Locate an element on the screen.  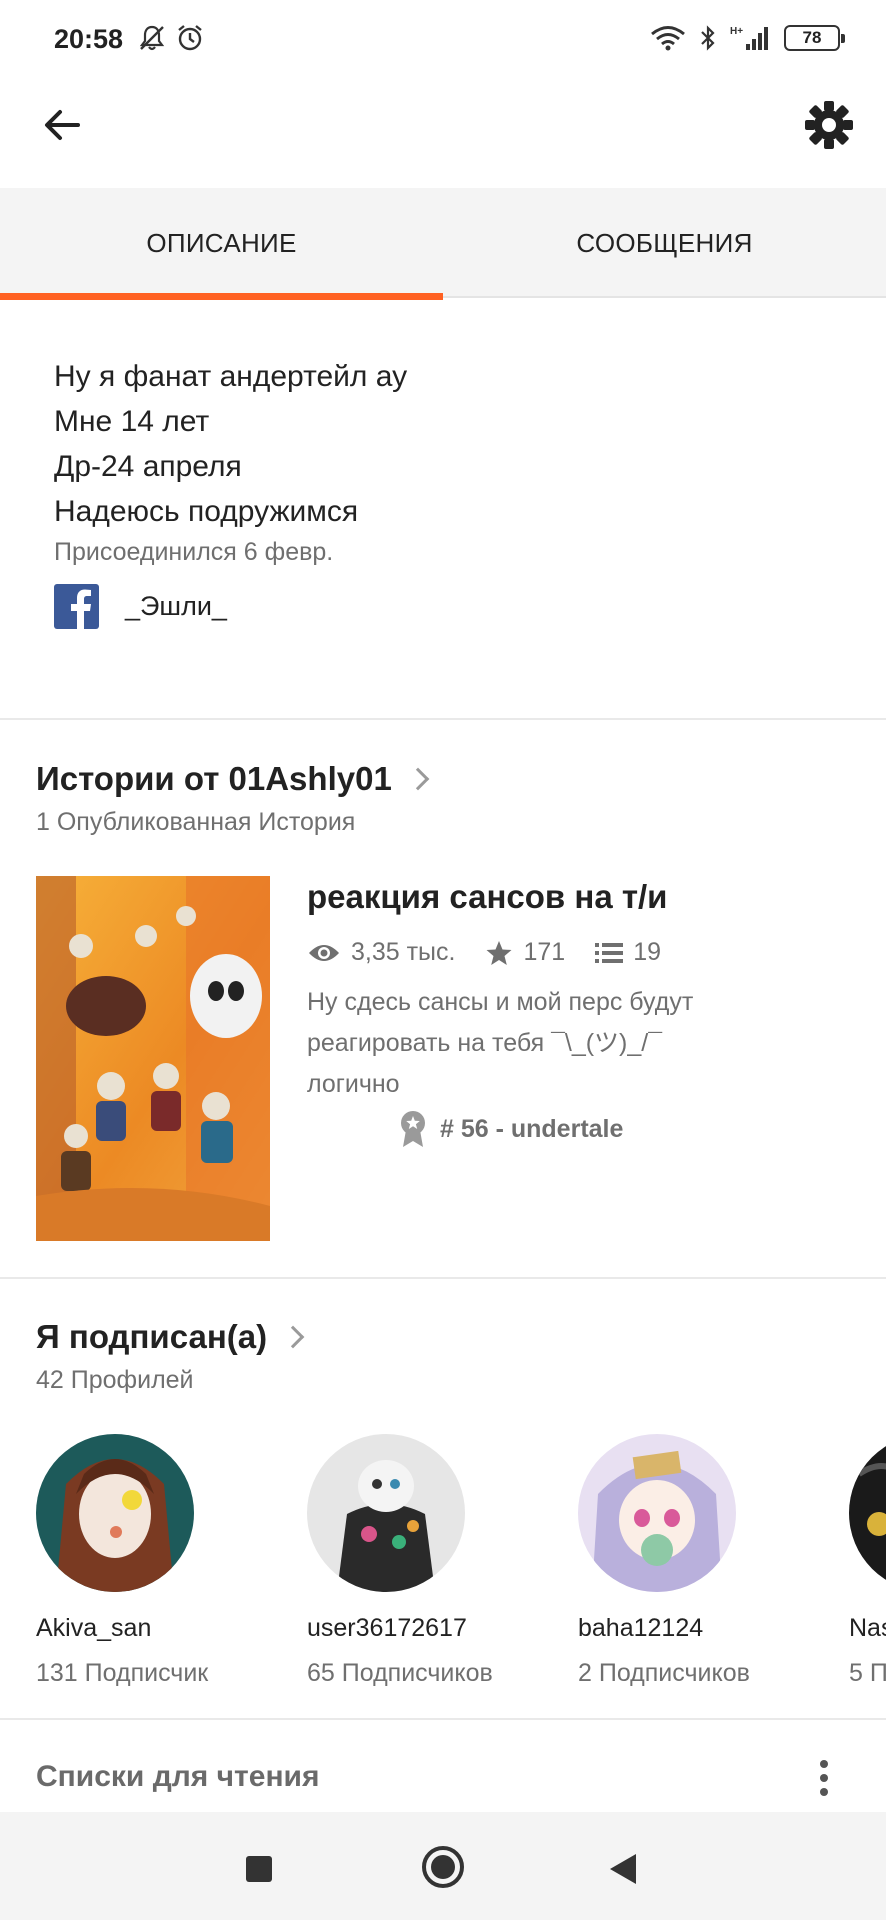
profile-followers: 2 Подписчиков is located at coordinates (664, 1673).